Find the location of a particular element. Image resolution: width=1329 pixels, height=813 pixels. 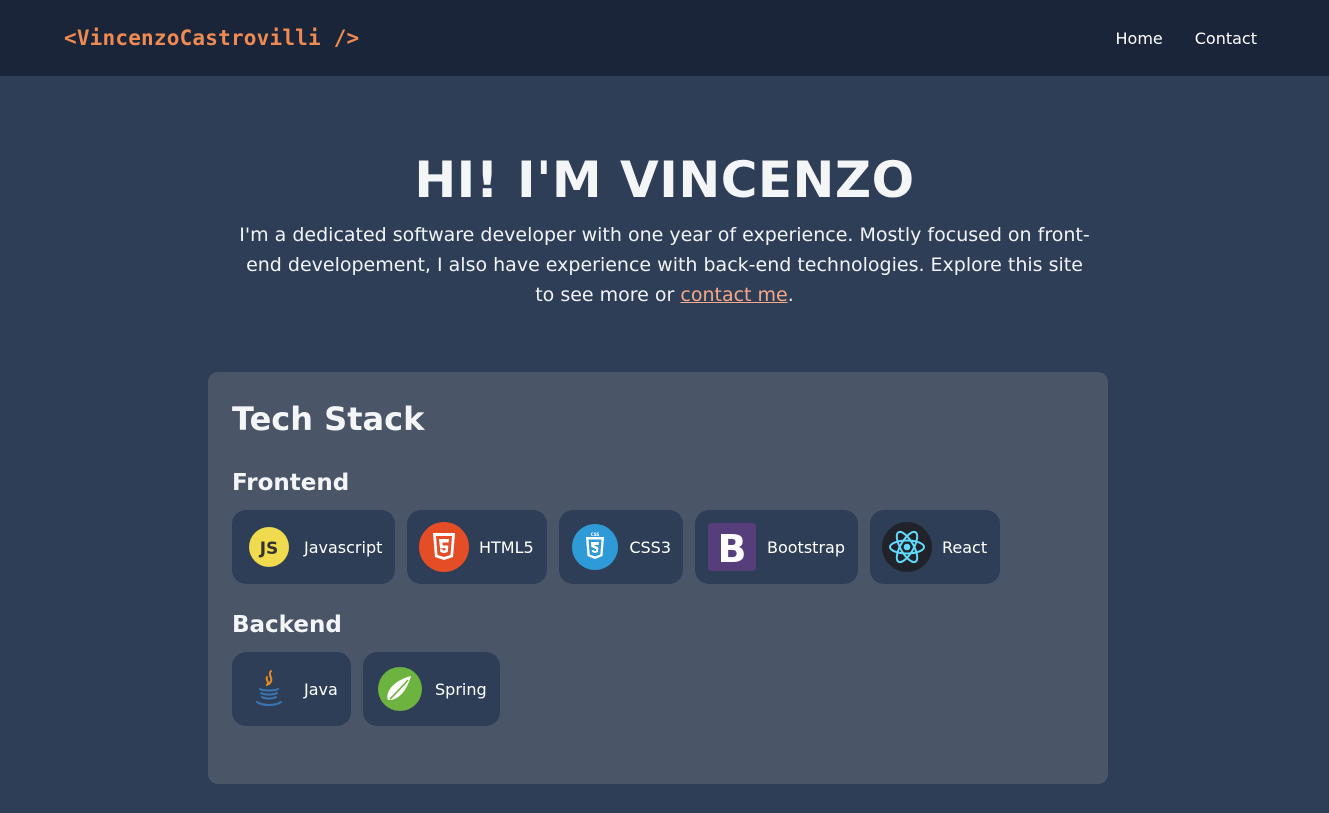

tech-chip-html5: HTML5 is located at coordinates (477, 547).